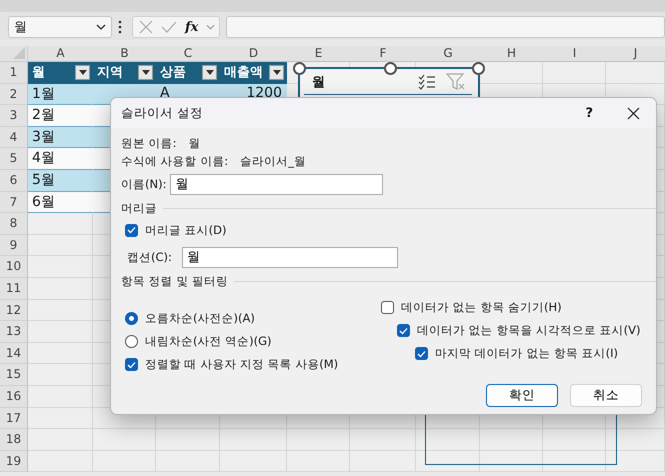 Image resolution: width=665 pixels, height=476 pixels. What do you see at coordinates (528, 330) in the screenshot?
I see `checkbox-label: 데이터가 없는 항목을 시각적으로 표시(V)` at bounding box center [528, 330].